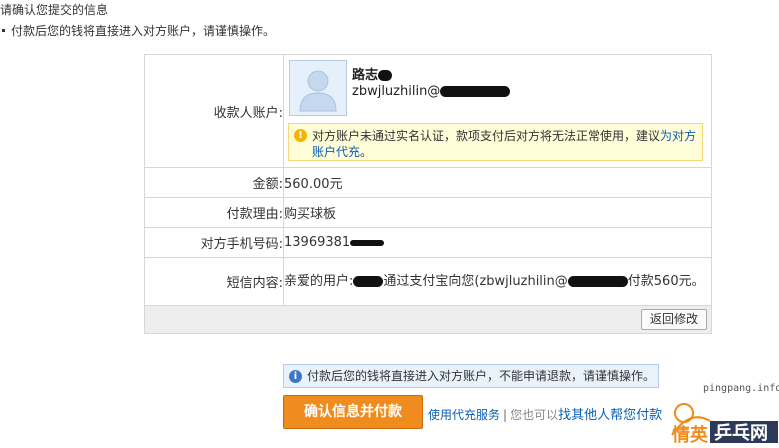 The height and width of the screenshot is (448, 779). What do you see at coordinates (214, 212) in the screenshot?
I see `reason-label: 付款理由:` at bounding box center [214, 212].